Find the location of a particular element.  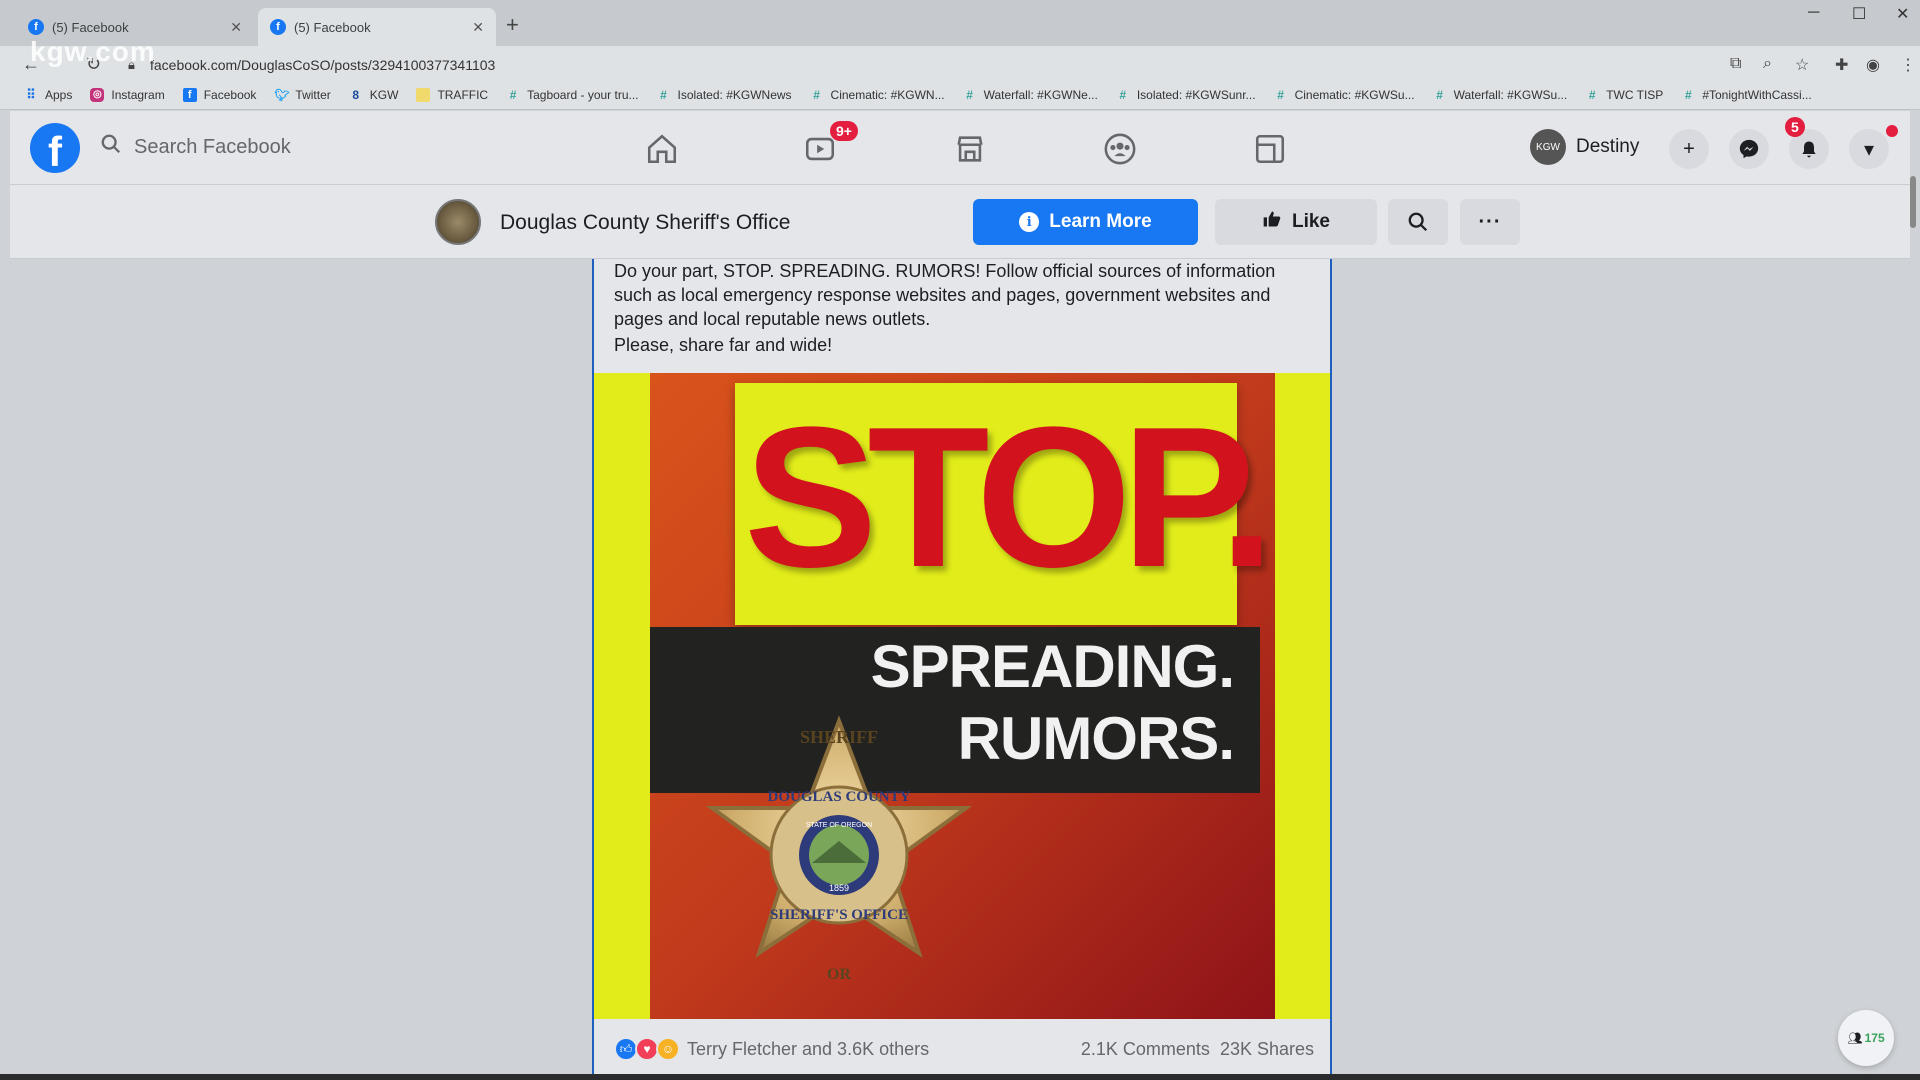

like-page-button: Like is located at coordinates (1296, 222).